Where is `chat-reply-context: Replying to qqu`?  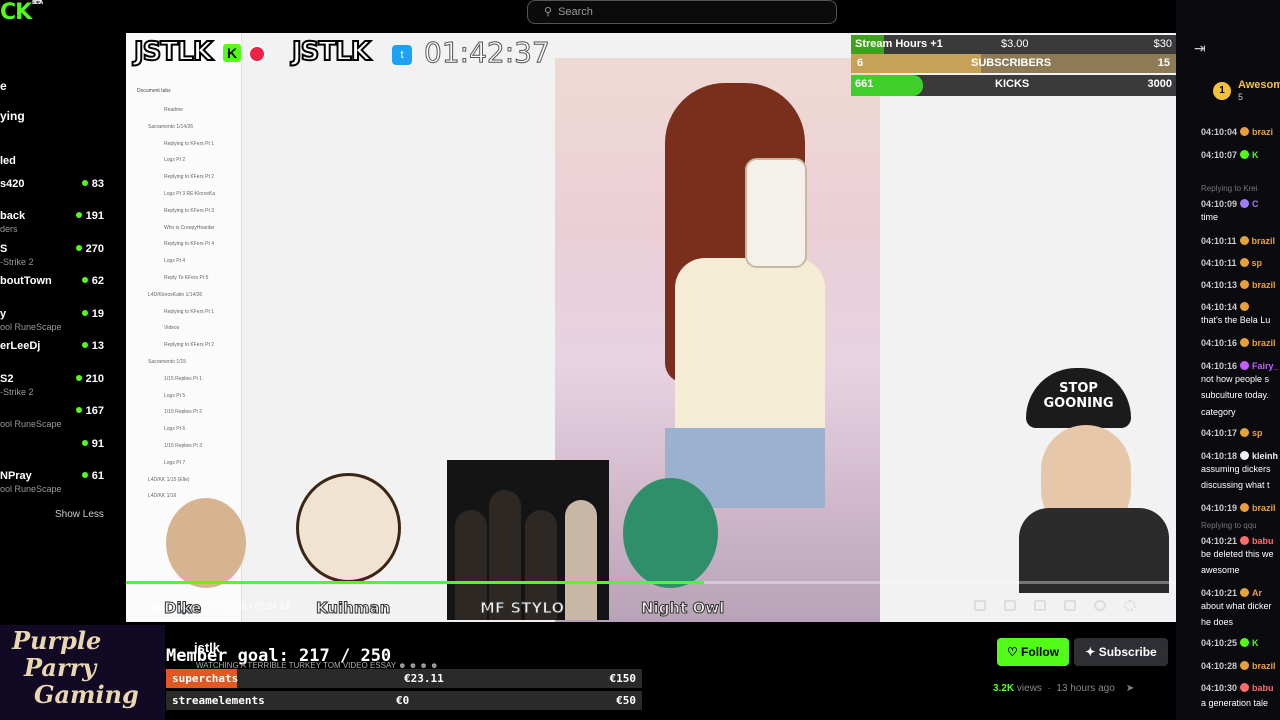
chat-reply-context: Replying to qqu is located at coordinates (1229, 525).